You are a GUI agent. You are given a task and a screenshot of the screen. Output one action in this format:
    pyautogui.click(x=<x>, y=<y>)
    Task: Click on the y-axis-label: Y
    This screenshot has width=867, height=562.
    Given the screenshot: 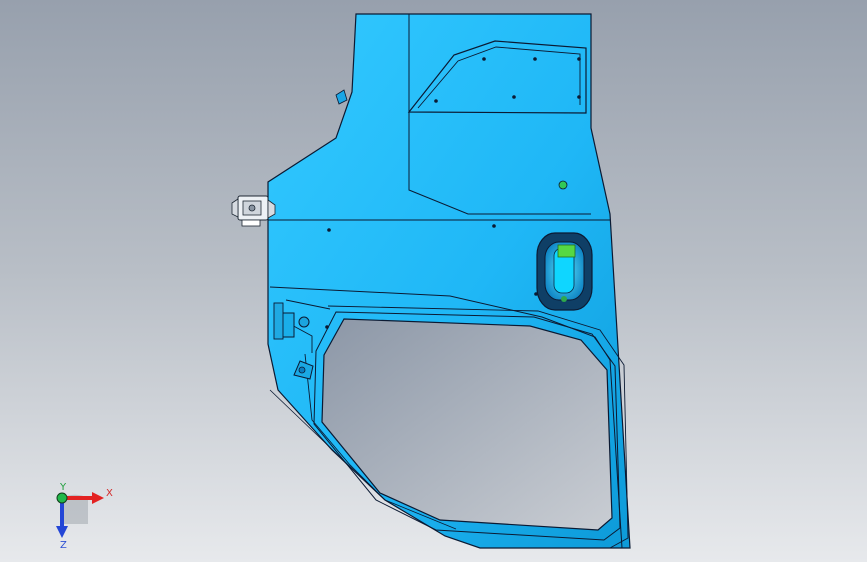 What is the action you would take?
    pyautogui.click(x=63, y=487)
    